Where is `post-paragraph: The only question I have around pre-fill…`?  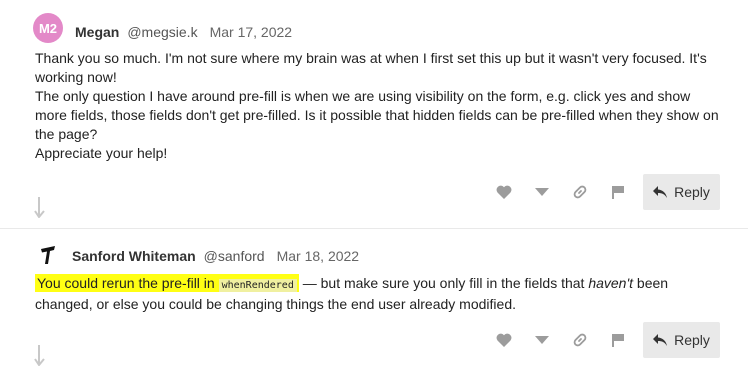
post-paragraph: The only question I have around pre-fill… is located at coordinates (377, 115).